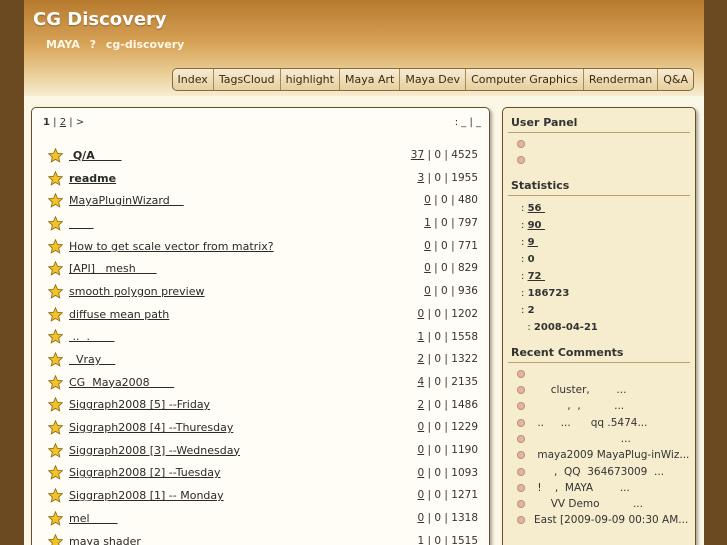 This screenshot has height=545, width=727. What do you see at coordinates (115, 44) in the screenshot?
I see `site-subtitle: MAYA ? cg-discovery` at bounding box center [115, 44].